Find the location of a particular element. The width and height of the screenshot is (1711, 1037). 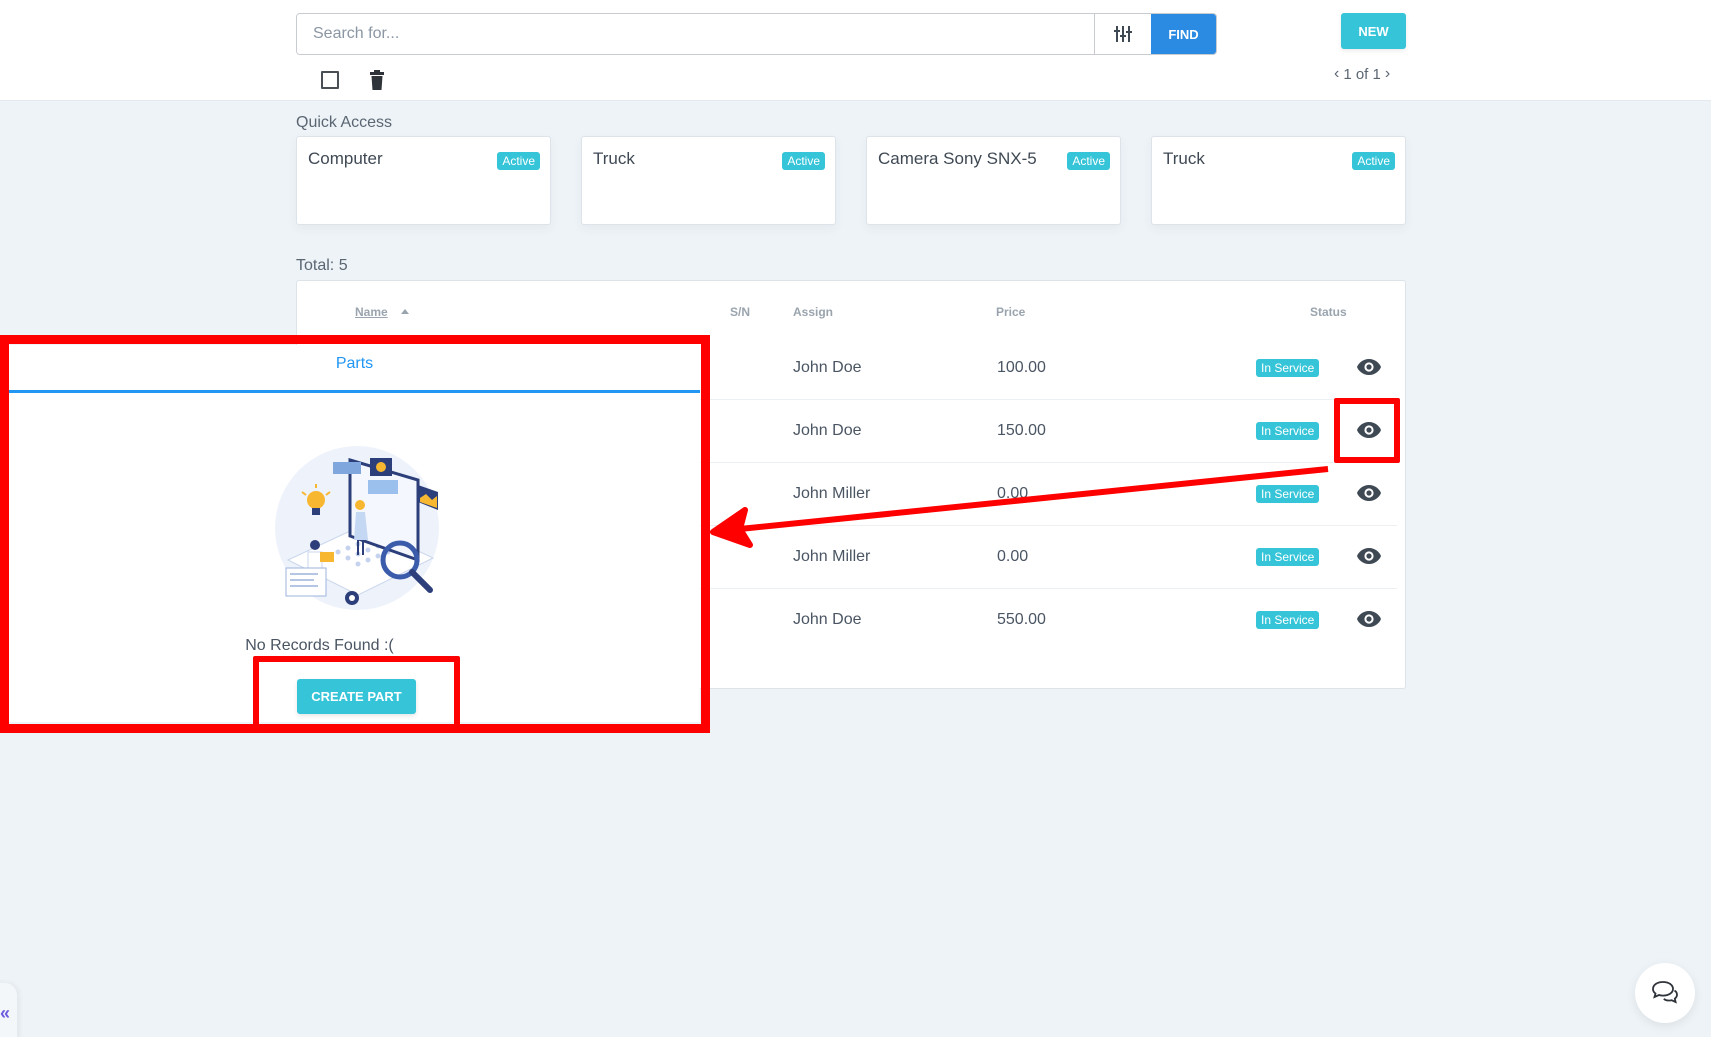

search-input is located at coordinates (695, 34).